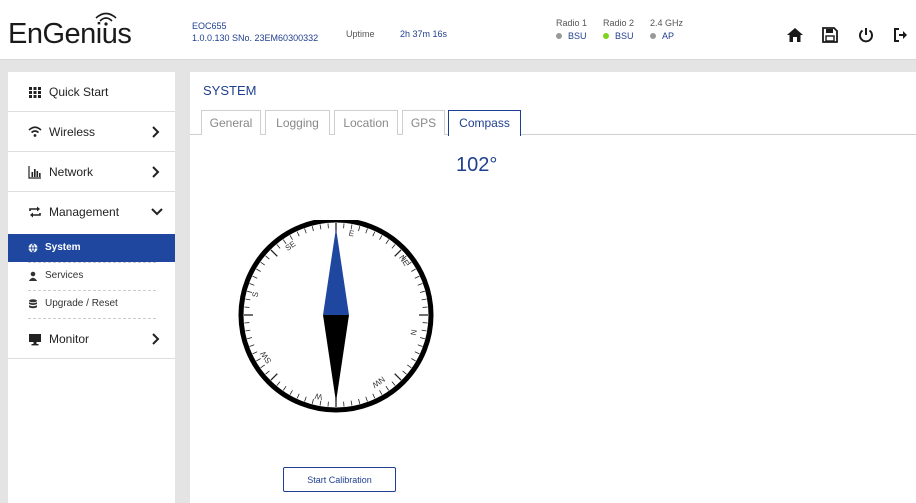  What do you see at coordinates (366, 122) in the screenshot?
I see `tab-location: Location` at bounding box center [366, 122].